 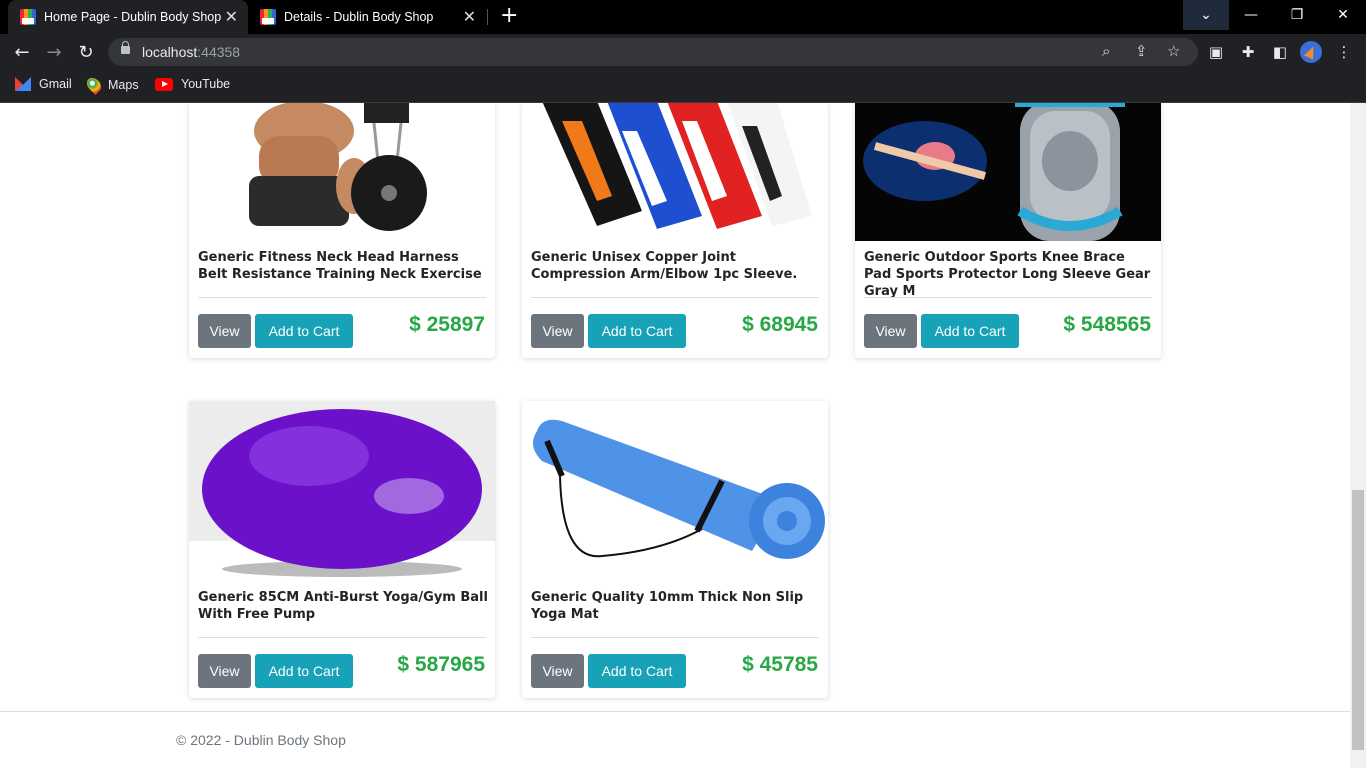 What do you see at coordinates (261, 740) in the screenshot?
I see `footer-copyright: © 2022 - Dublin Body Shop` at bounding box center [261, 740].